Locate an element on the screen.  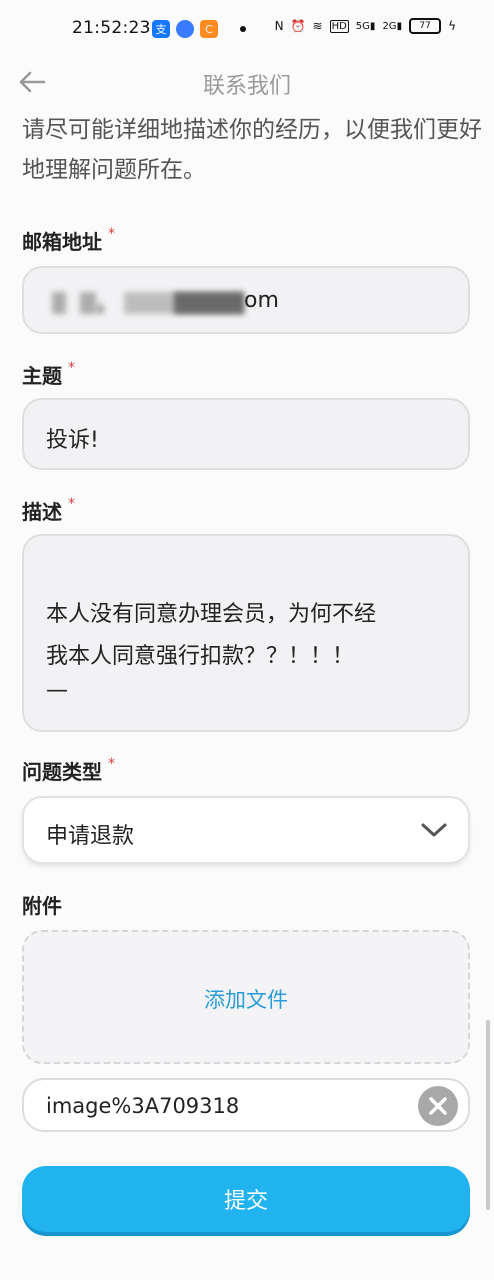
issue-type-label-text: 问题类型 is located at coordinates (62, 772).